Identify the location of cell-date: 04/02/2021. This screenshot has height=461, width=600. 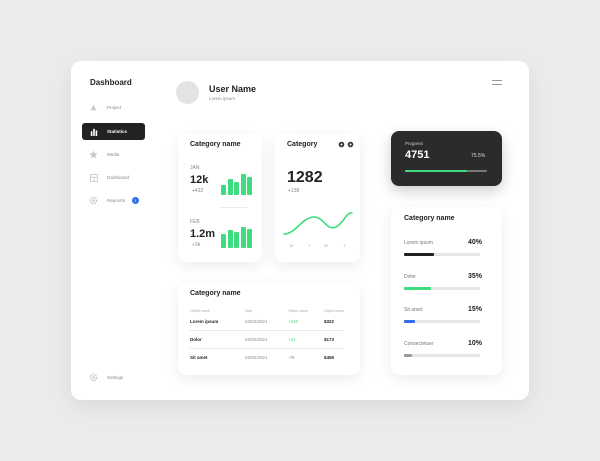
(256, 321).